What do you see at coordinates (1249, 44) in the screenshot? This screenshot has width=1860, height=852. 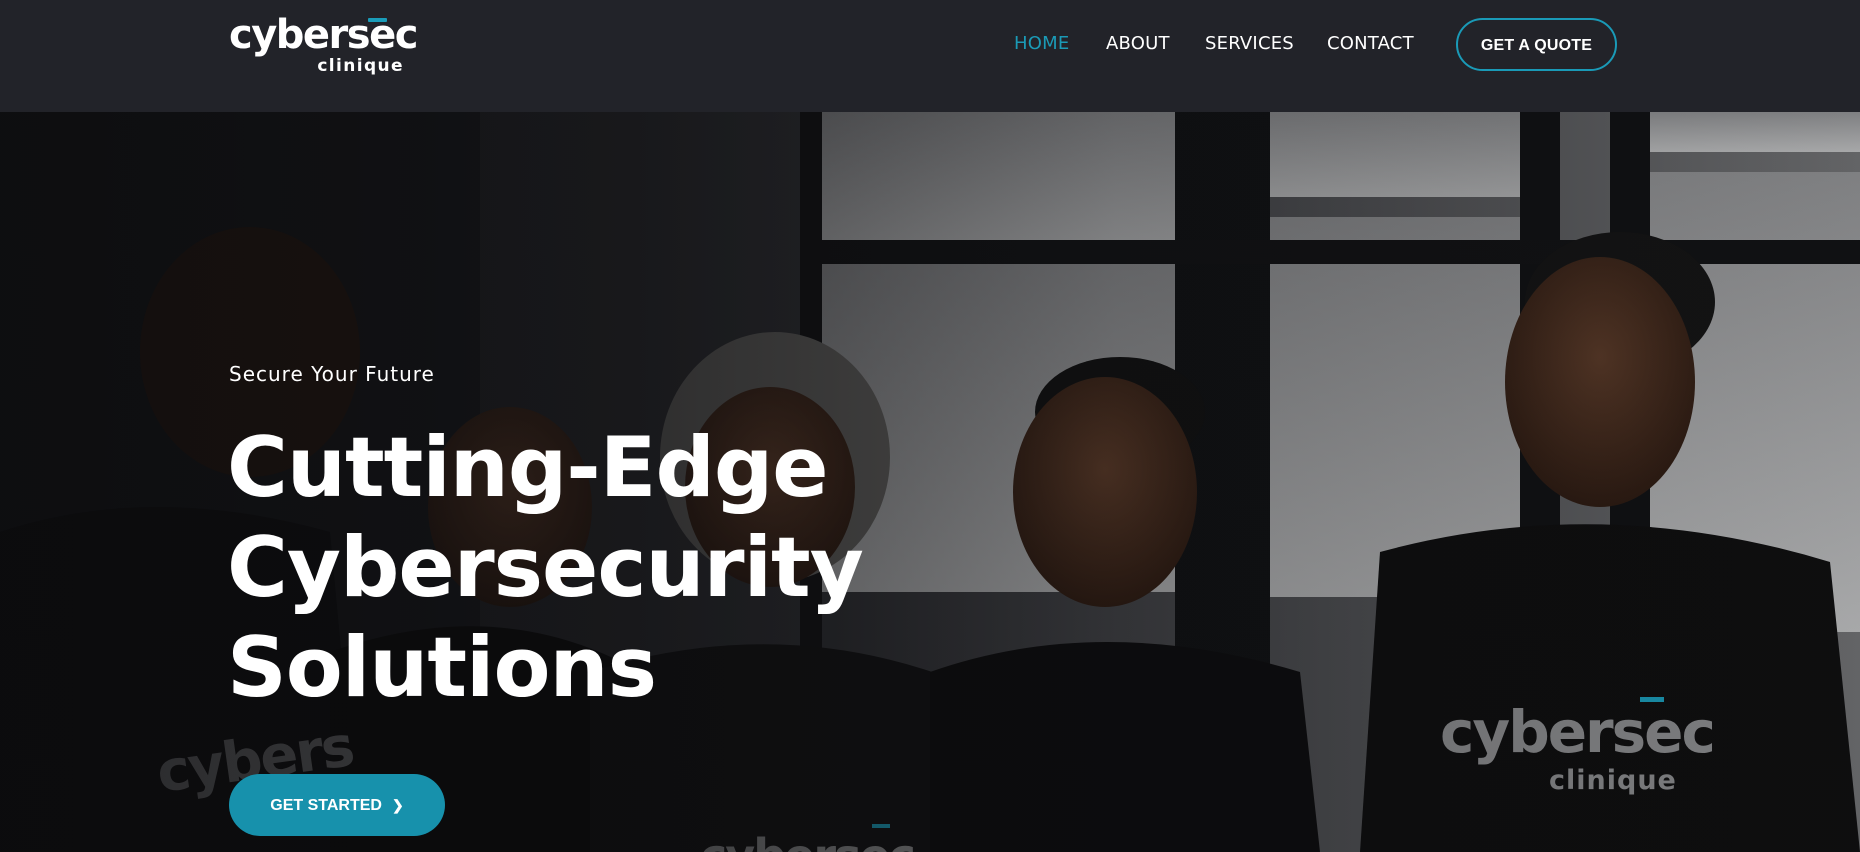 I see `nav-item-services: SERVICES` at bounding box center [1249, 44].